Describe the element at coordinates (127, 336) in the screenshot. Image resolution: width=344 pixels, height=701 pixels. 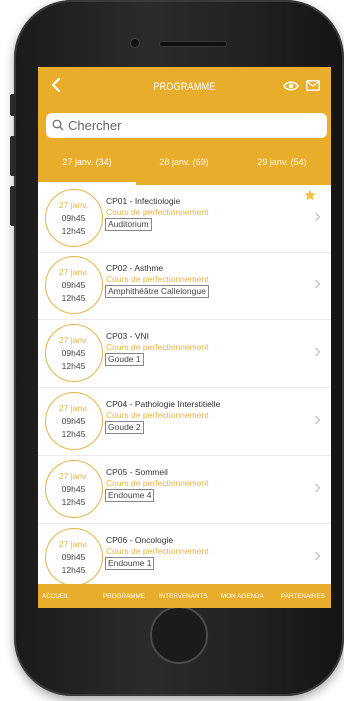
I see `session-title: CP03 - VNI` at that location.